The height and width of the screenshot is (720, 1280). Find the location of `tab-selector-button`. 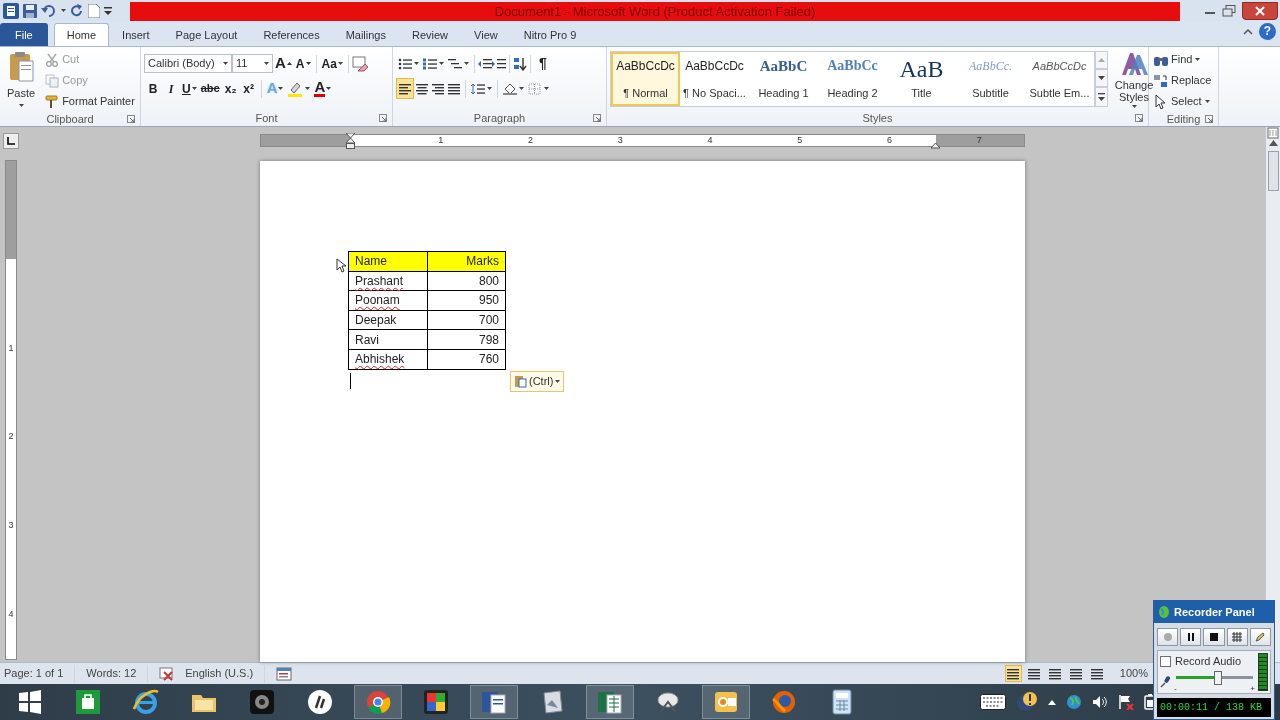

tab-selector-button is located at coordinates (11, 141).